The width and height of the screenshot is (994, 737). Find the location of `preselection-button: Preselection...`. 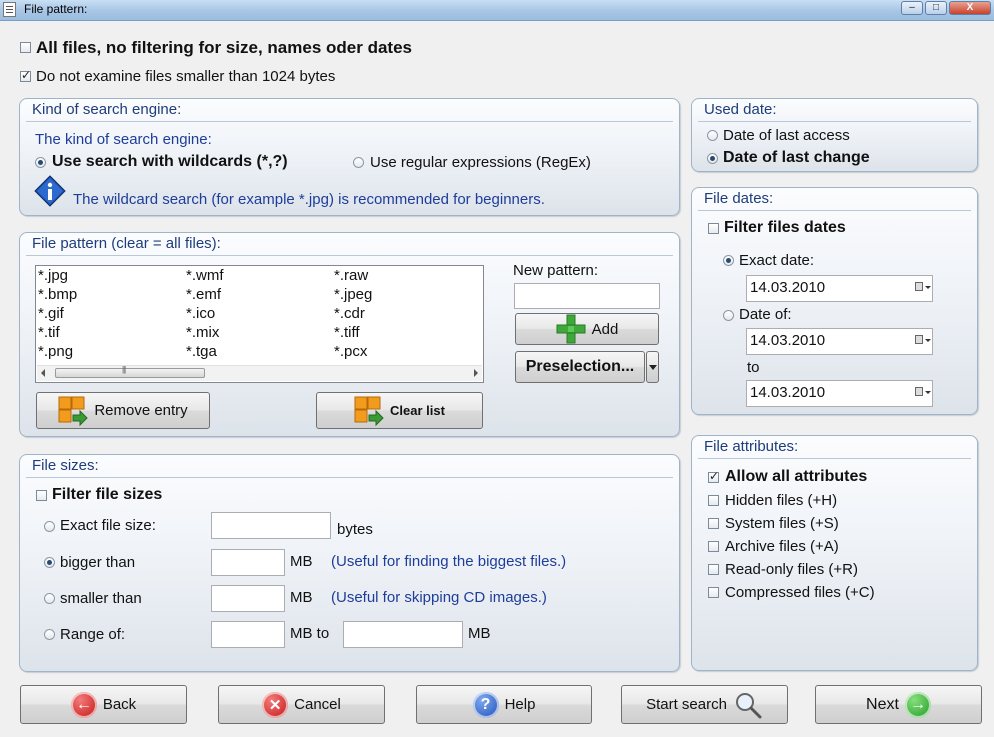

preselection-button: Preselection... is located at coordinates (580, 367).